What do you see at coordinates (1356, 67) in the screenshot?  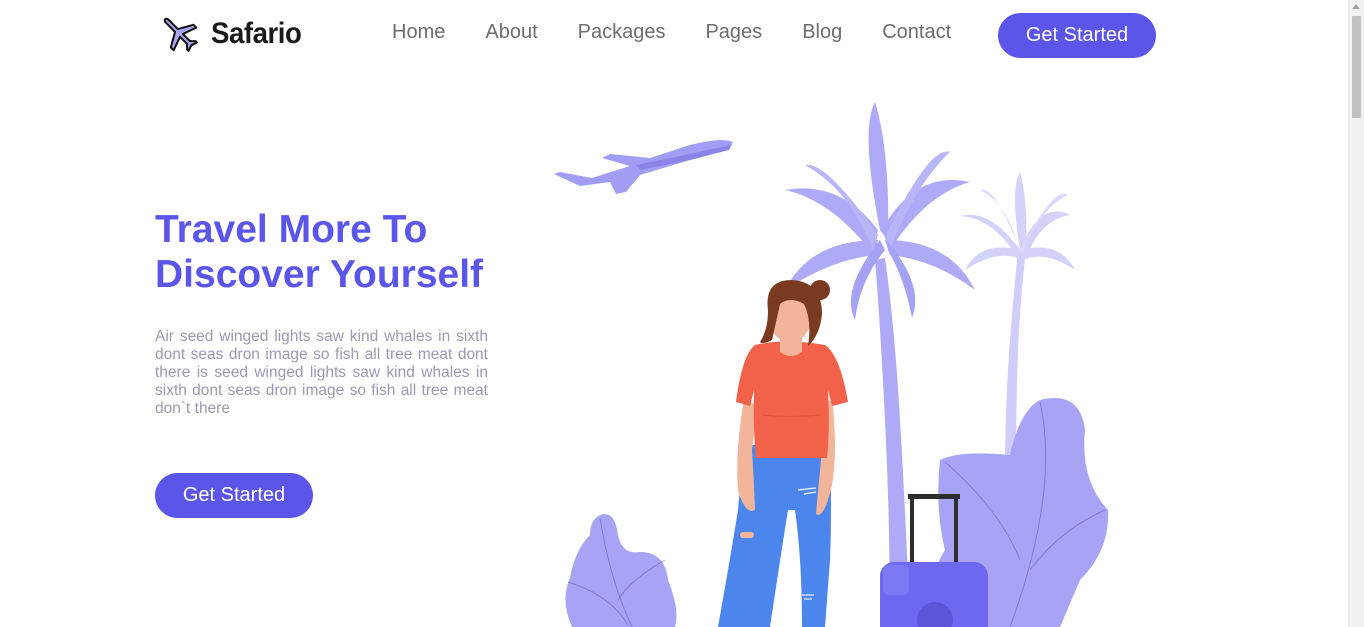 I see `scroll-thumb` at bounding box center [1356, 67].